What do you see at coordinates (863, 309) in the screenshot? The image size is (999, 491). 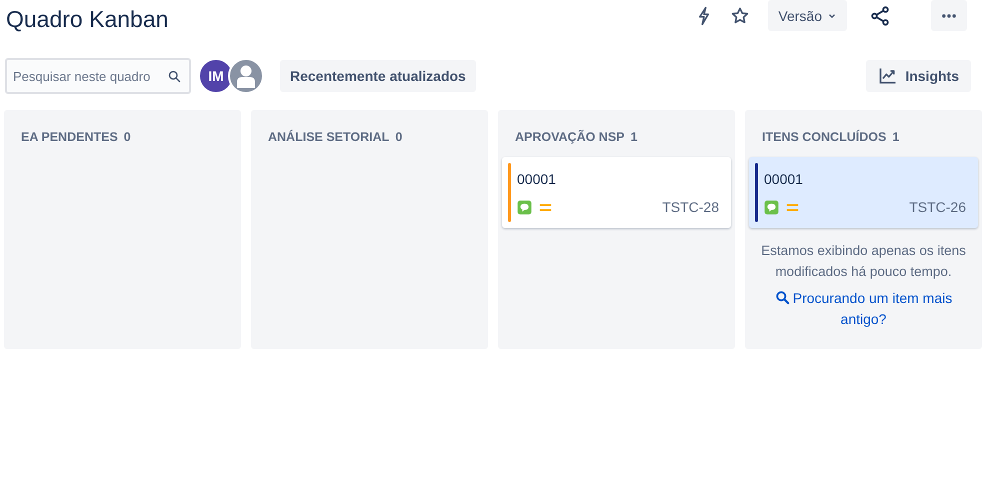 I see `search-older-link: Procurando um item mais antigo?` at bounding box center [863, 309].